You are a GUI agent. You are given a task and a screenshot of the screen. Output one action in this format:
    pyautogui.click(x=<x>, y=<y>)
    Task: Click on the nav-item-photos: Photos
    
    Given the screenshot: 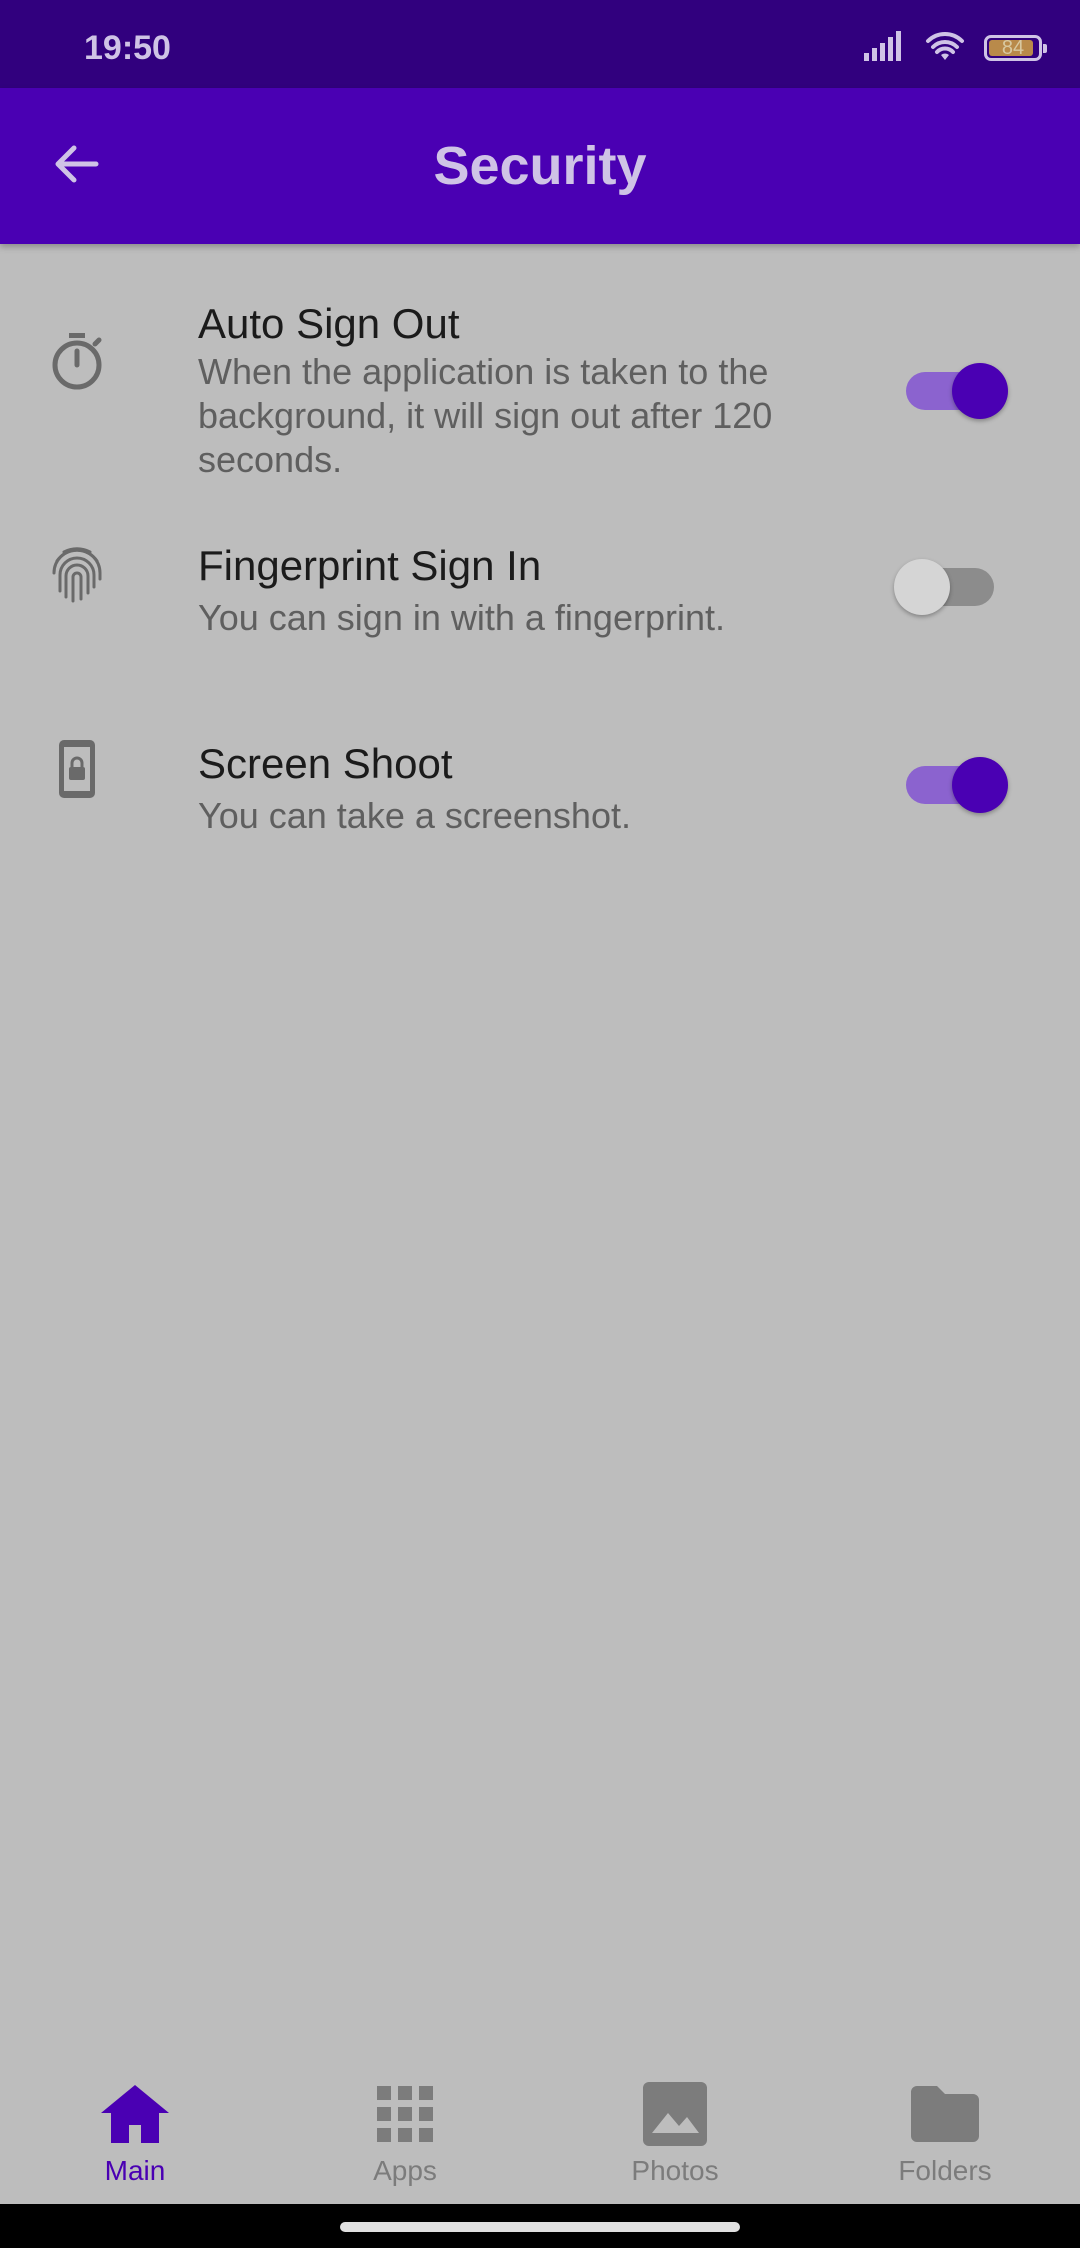 What is the action you would take?
    pyautogui.click(x=675, y=2123)
    